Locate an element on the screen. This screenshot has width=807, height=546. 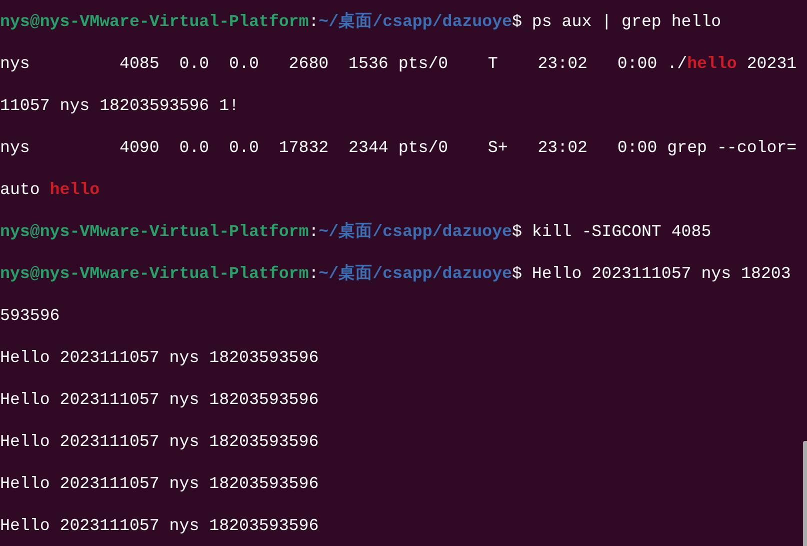
terminal-text: auto is located at coordinates (20, 190).